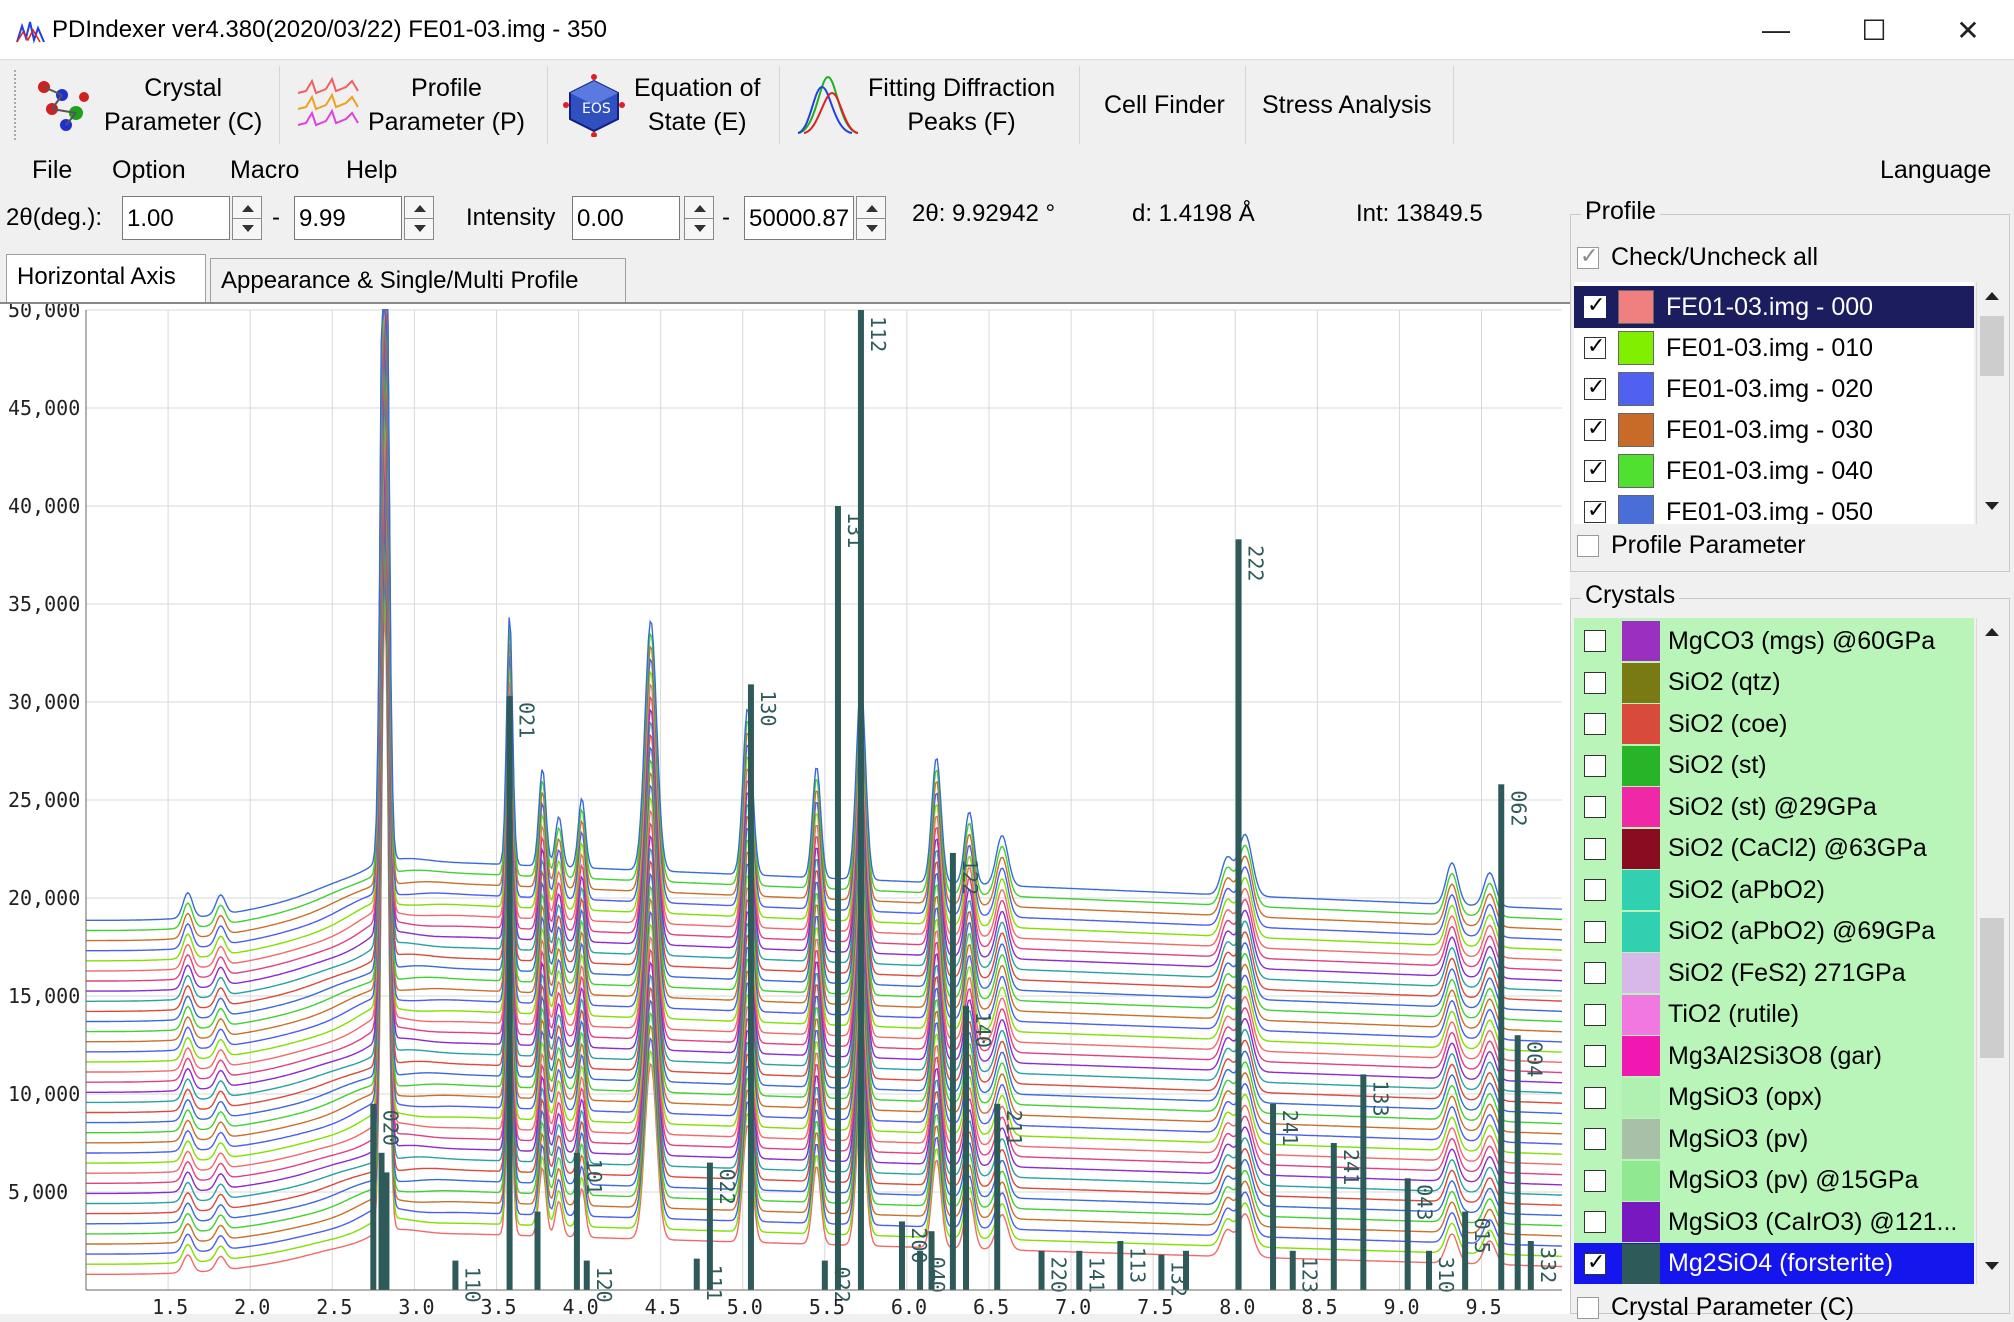 The image size is (2014, 1322). What do you see at coordinates (1774, 890) in the screenshot?
I see `crystal-list-item: SiO2 (aPbO2)` at bounding box center [1774, 890].